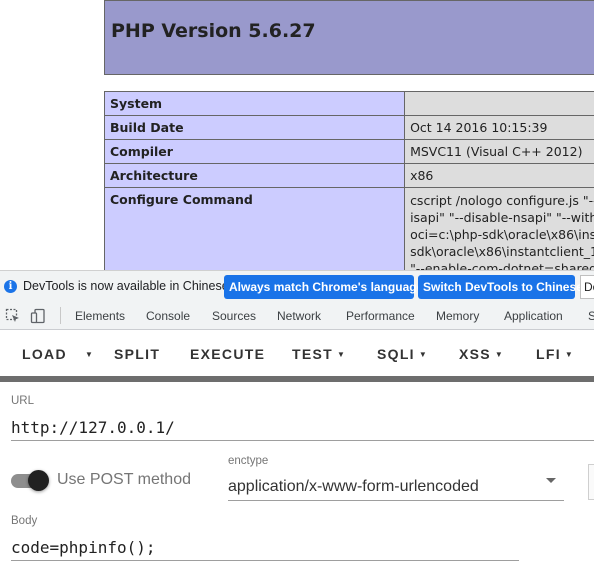  What do you see at coordinates (533, 316) in the screenshot?
I see `tab-application: Application` at bounding box center [533, 316].